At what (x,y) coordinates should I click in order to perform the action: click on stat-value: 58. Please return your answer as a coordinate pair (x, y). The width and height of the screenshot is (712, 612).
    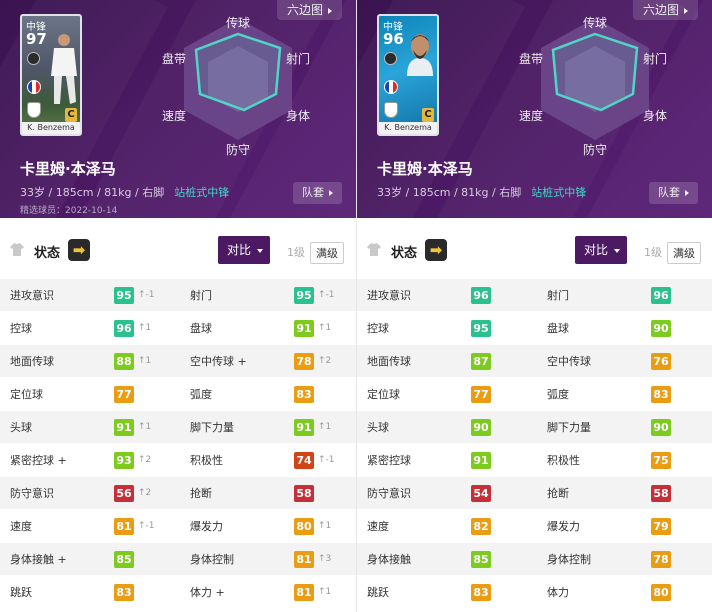
    Looking at the image, I should click on (661, 493).